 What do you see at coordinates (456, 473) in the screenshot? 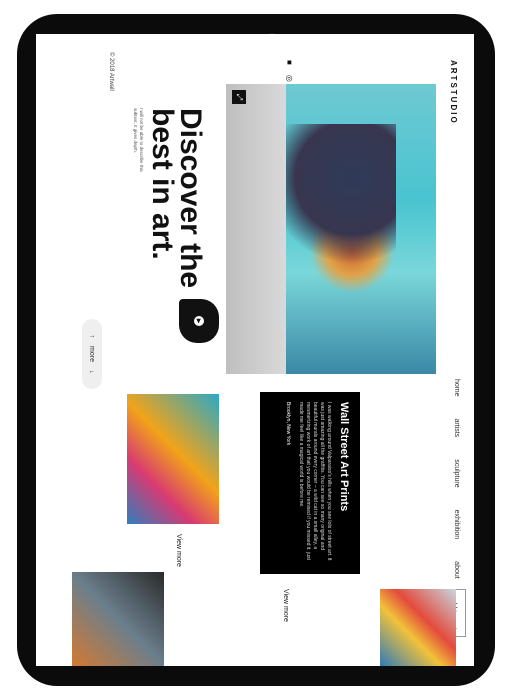
I see `nav-sculpture: sculpture` at bounding box center [456, 473].